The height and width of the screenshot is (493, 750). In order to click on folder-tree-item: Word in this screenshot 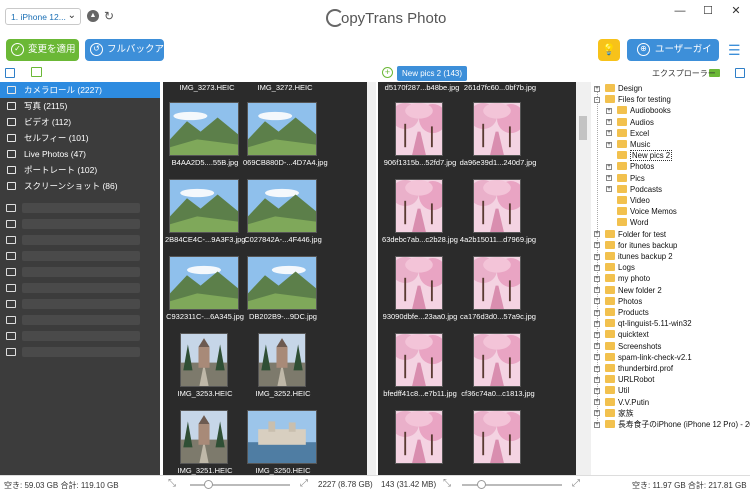, I will do `click(633, 222)`.